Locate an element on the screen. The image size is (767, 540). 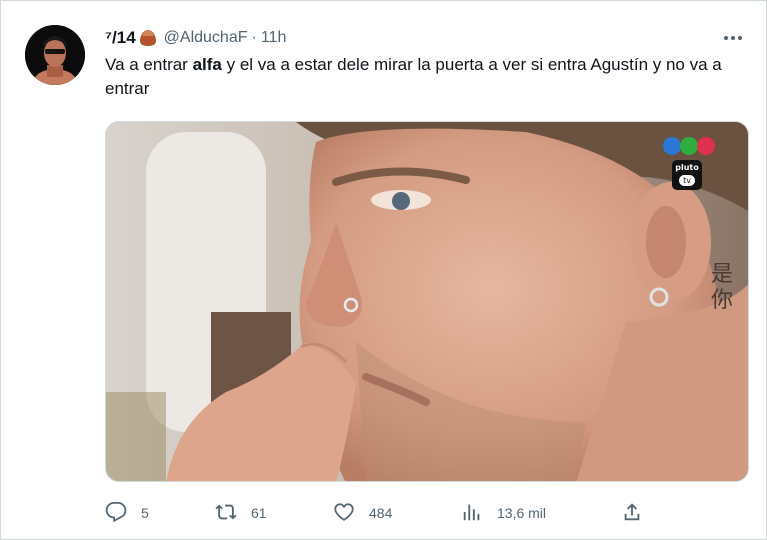
views-button: 13,6 mil is located at coordinates (503, 513).